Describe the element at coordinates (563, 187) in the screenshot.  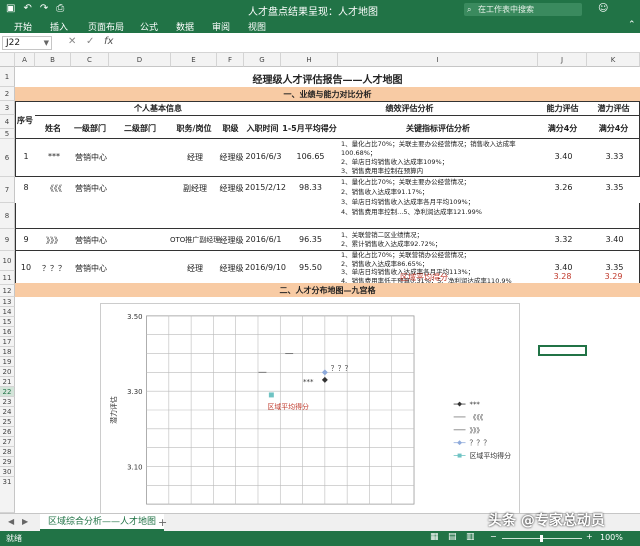
I see `row-ability: 3.26` at that location.